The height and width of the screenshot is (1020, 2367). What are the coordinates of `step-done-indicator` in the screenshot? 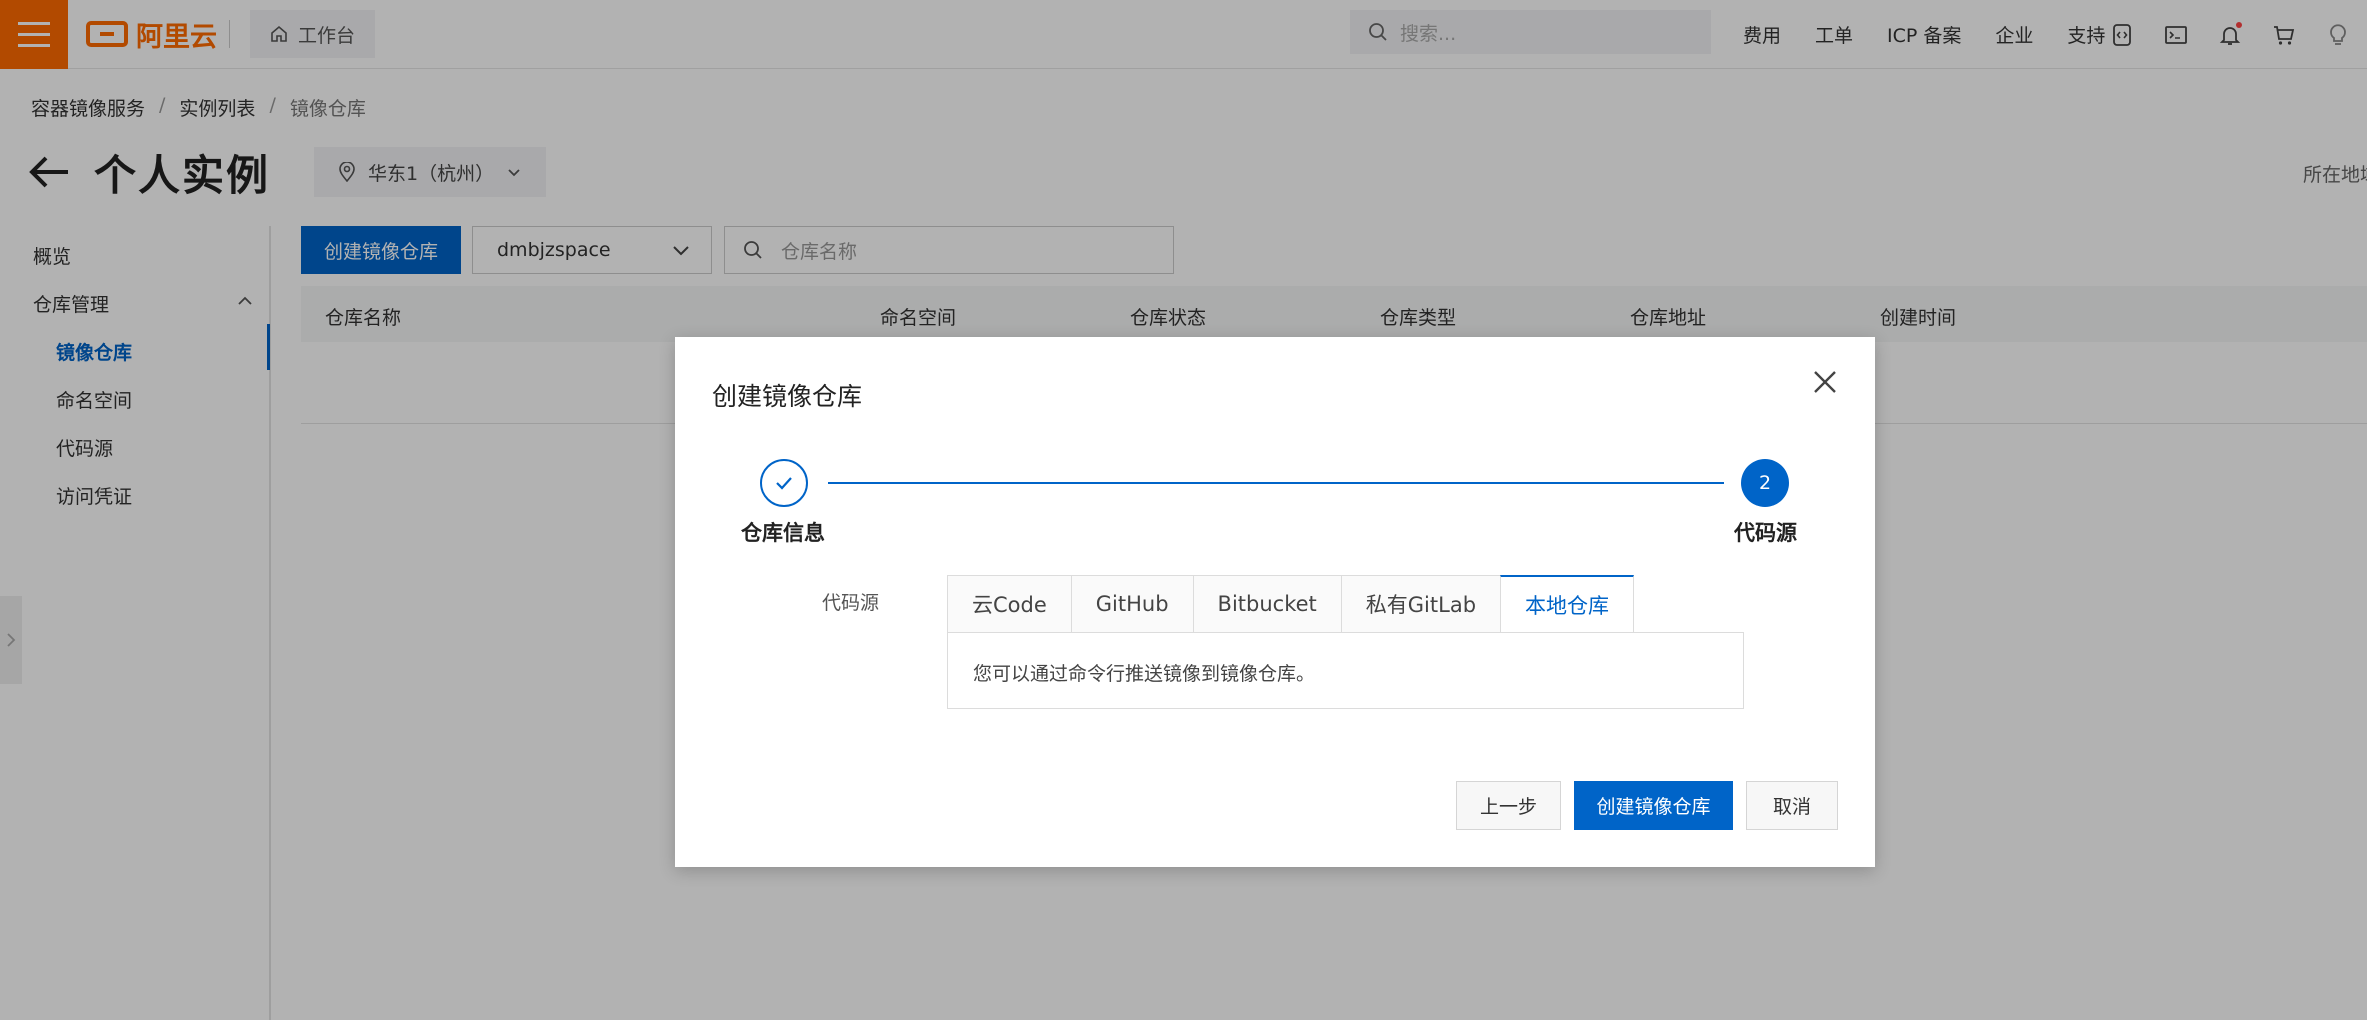 It's located at (784, 483).